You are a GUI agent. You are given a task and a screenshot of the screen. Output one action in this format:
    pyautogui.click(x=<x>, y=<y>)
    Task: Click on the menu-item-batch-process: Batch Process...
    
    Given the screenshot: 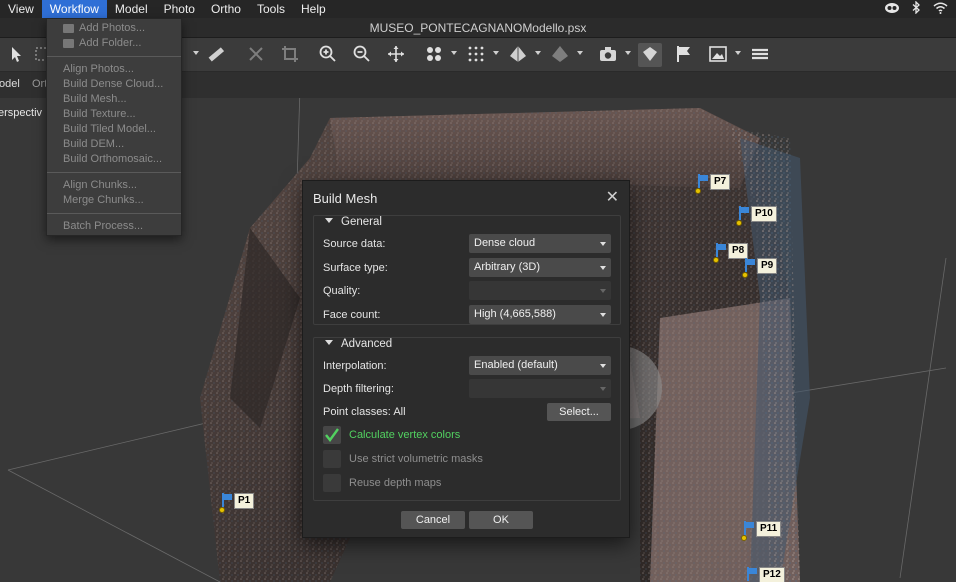 What is the action you would take?
    pyautogui.click(x=114, y=226)
    